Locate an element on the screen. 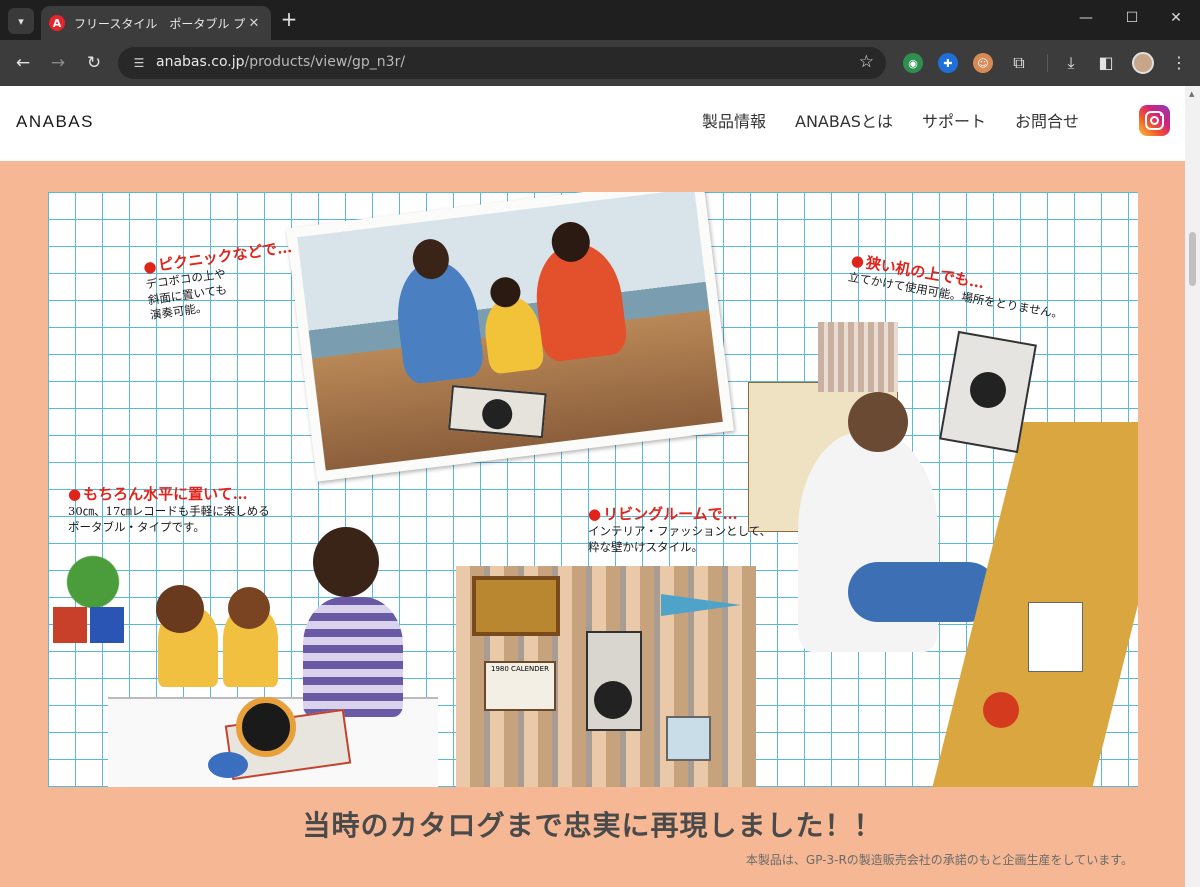  reload-icon: ↻ is located at coordinates (94, 63).